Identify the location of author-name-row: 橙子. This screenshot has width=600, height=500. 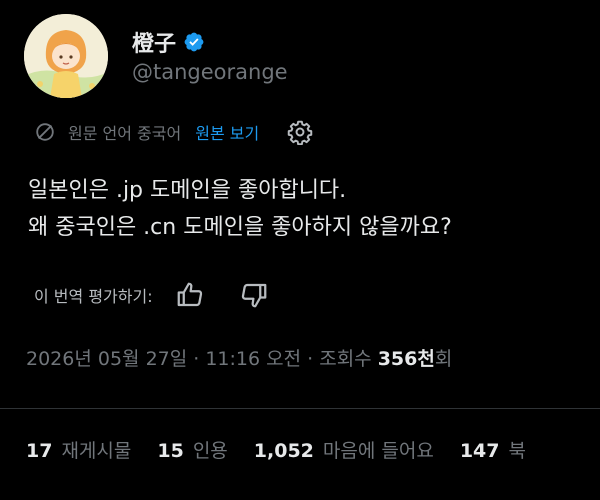
(168, 42).